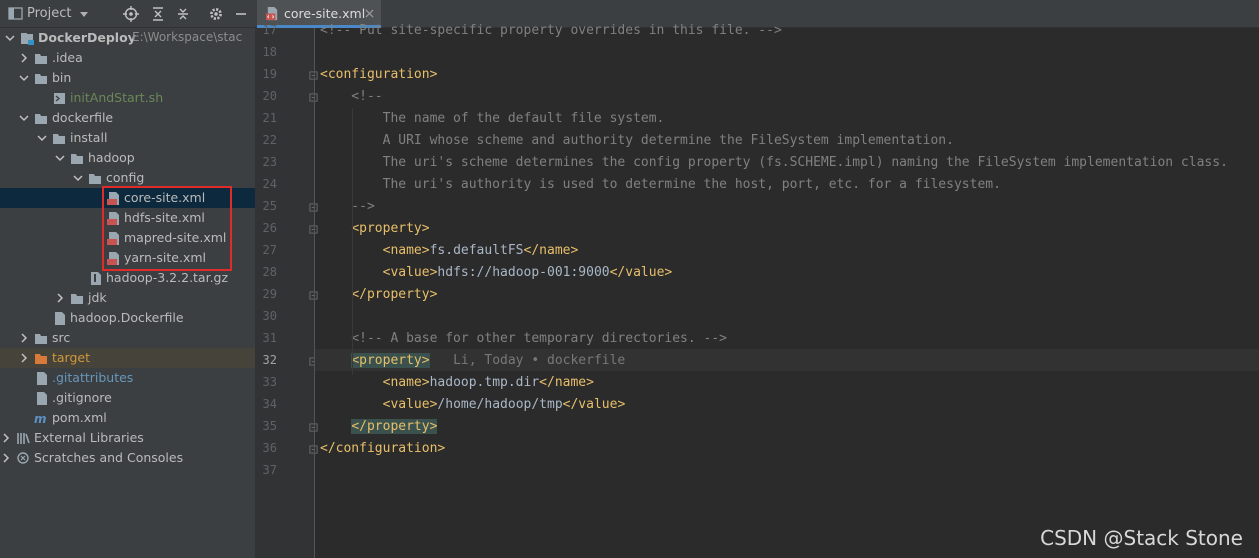 This screenshot has height=558, width=1259. I want to click on tree-item-scratches-and-consoles: Scratches and Consoles, so click(127, 458).